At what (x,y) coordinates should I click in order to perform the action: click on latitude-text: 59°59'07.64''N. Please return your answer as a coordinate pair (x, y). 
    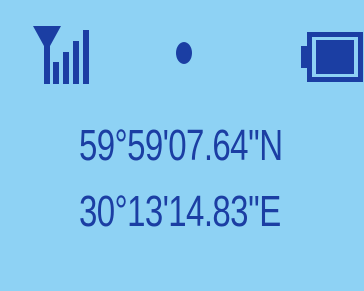
    Looking at the image, I should click on (181, 145).